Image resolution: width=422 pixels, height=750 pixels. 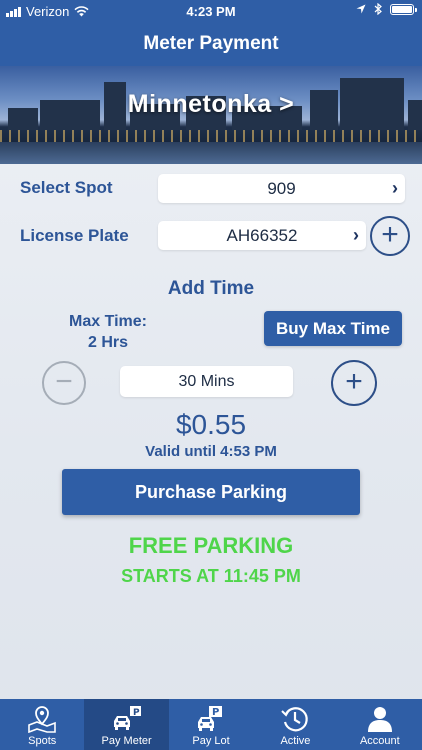 I want to click on clock-history-icon, so click(x=295, y=719).